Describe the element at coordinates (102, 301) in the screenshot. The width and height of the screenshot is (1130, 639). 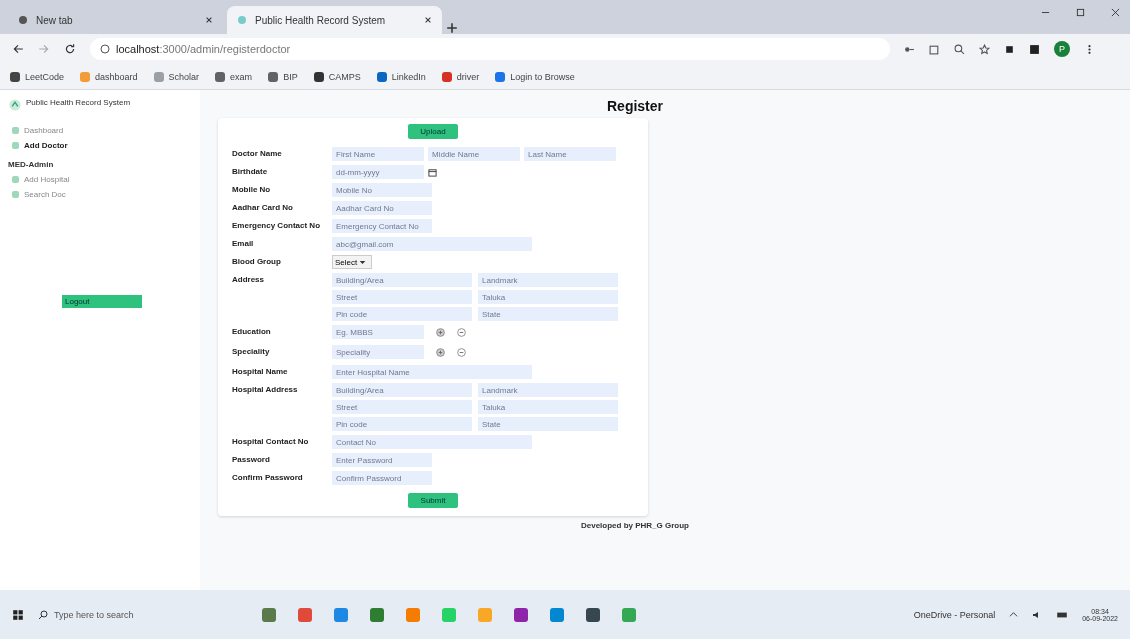
I see `logout-button: Logout` at that location.